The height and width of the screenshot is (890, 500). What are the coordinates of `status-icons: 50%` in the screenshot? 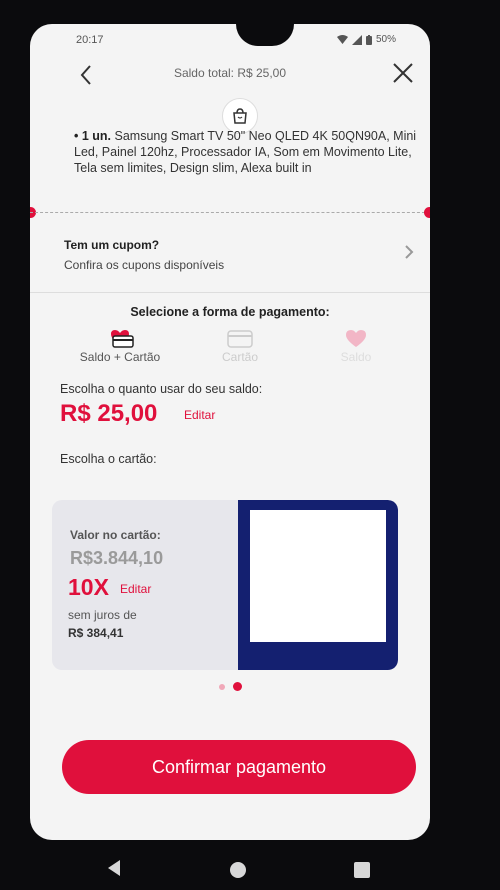 It's located at (366, 39).